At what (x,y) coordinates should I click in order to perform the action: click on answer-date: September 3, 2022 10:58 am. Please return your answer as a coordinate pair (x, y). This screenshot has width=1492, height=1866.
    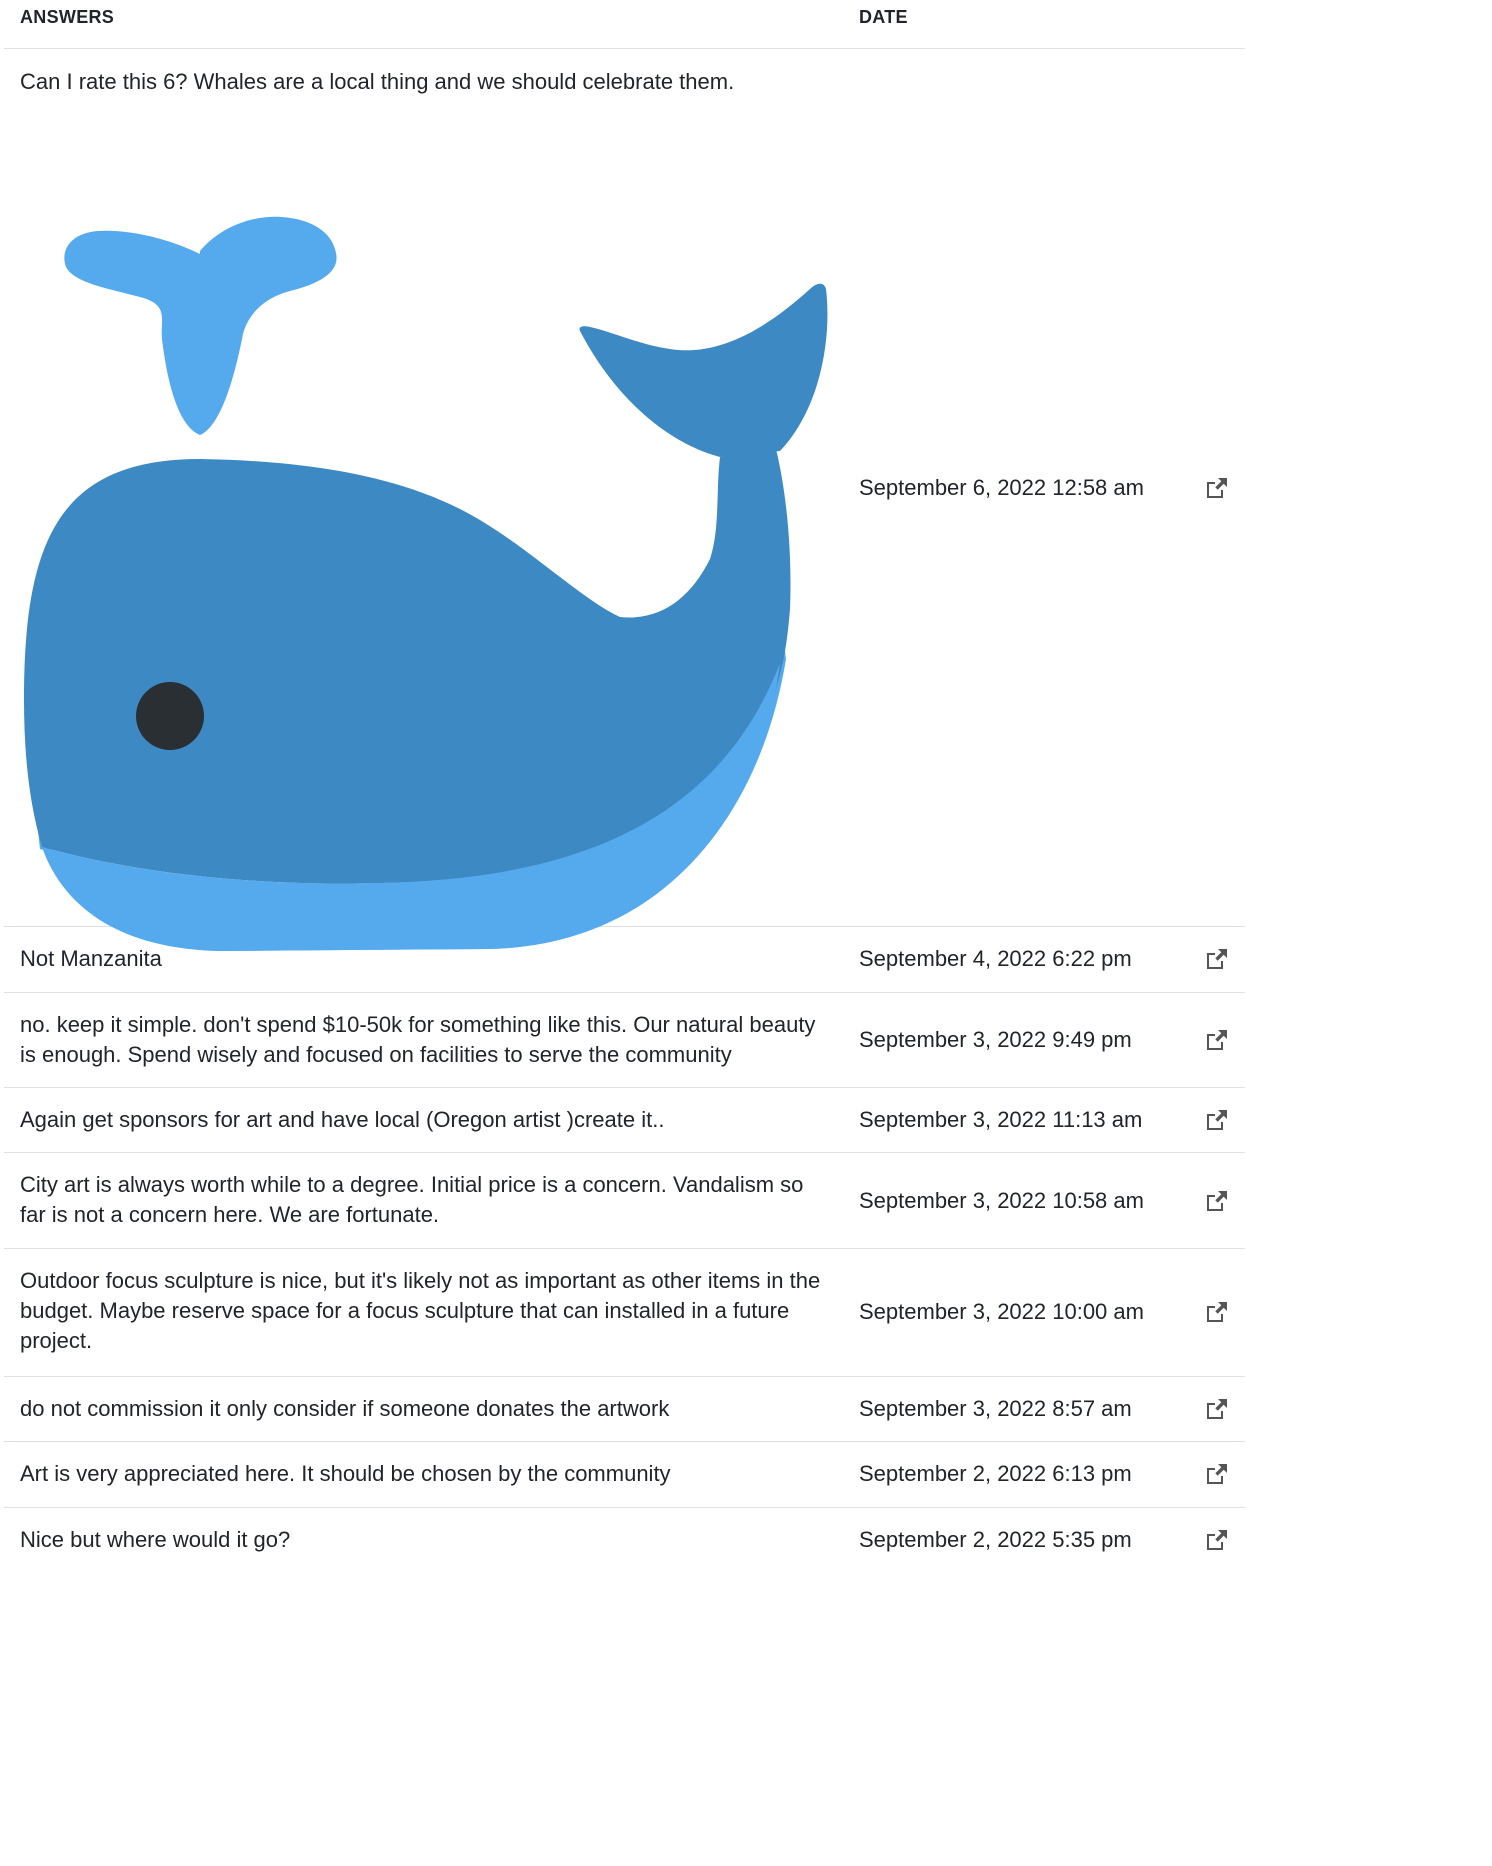
    Looking at the image, I should click on (1001, 1200).